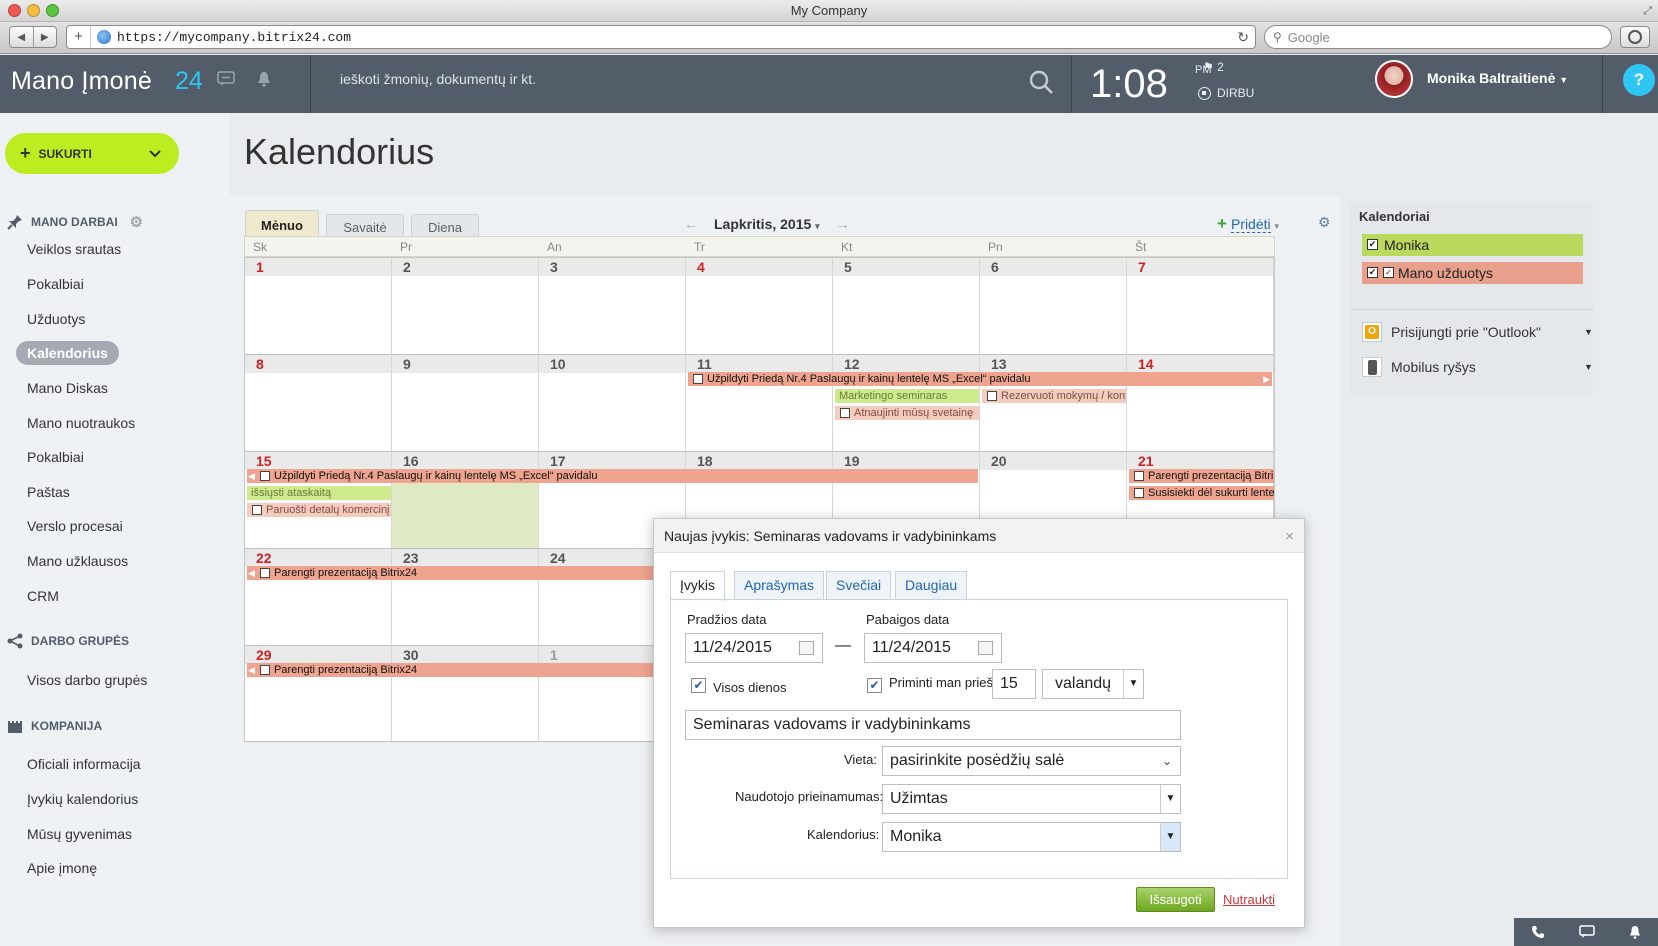 The image size is (1658, 946). Describe the element at coordinates (68, 641) in the screenshot. I see `section-workgroups: DARBO GRUPĖS` at that location.